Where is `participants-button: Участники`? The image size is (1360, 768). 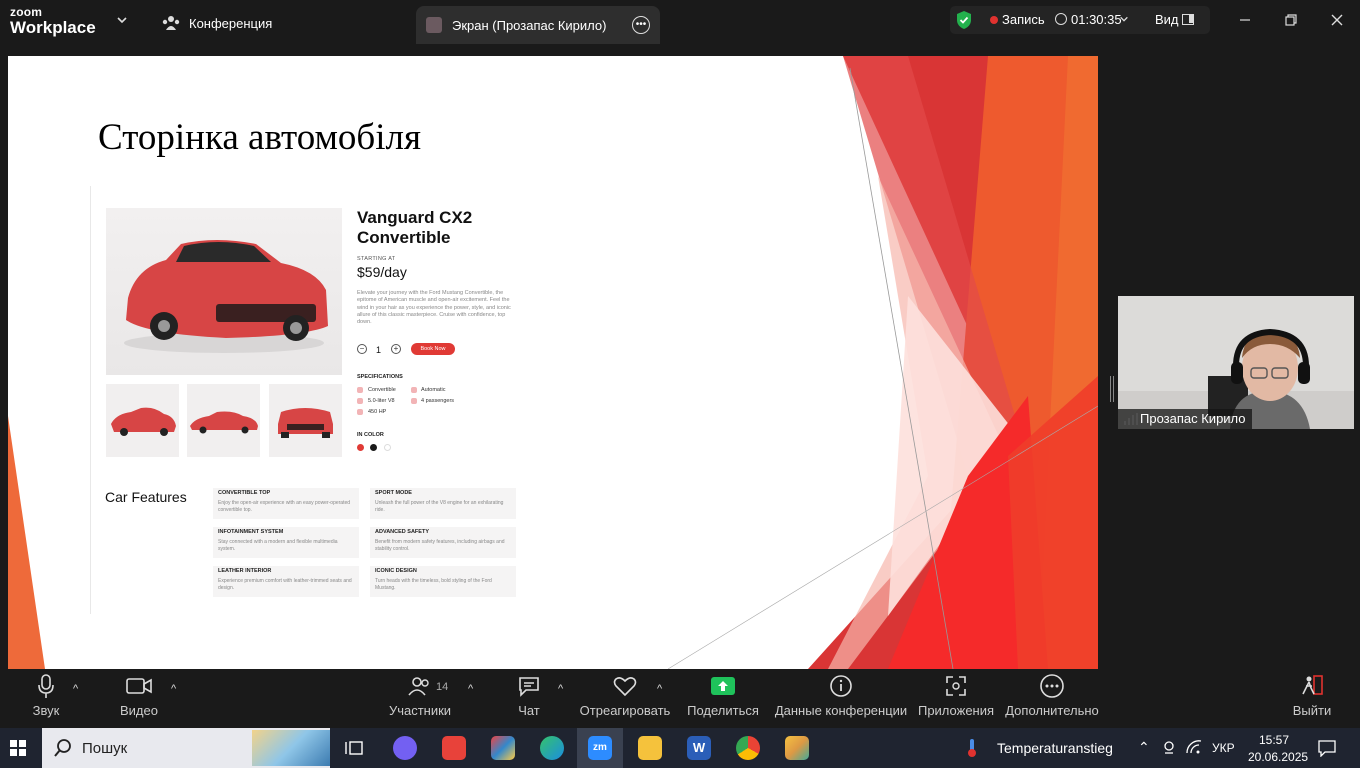
participants-button: Участники is located at coordinates (420, 698).